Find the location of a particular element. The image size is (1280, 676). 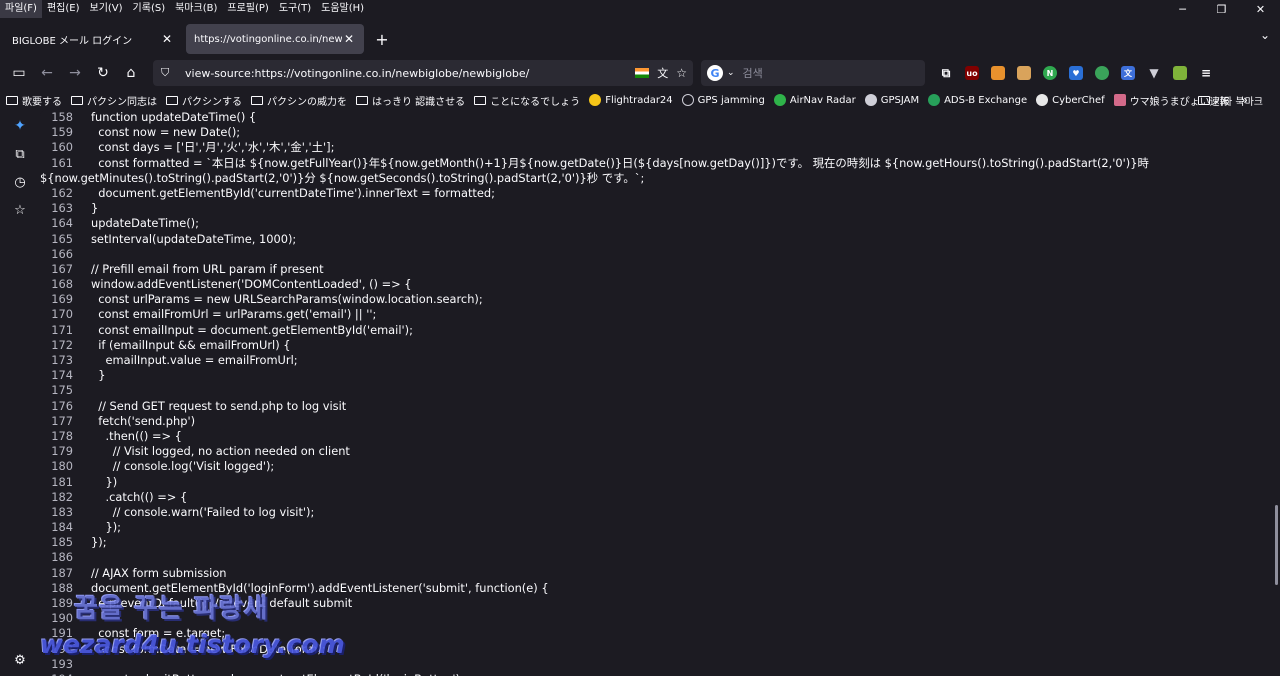

line-number: 179 is located at coordinates (62, 451).